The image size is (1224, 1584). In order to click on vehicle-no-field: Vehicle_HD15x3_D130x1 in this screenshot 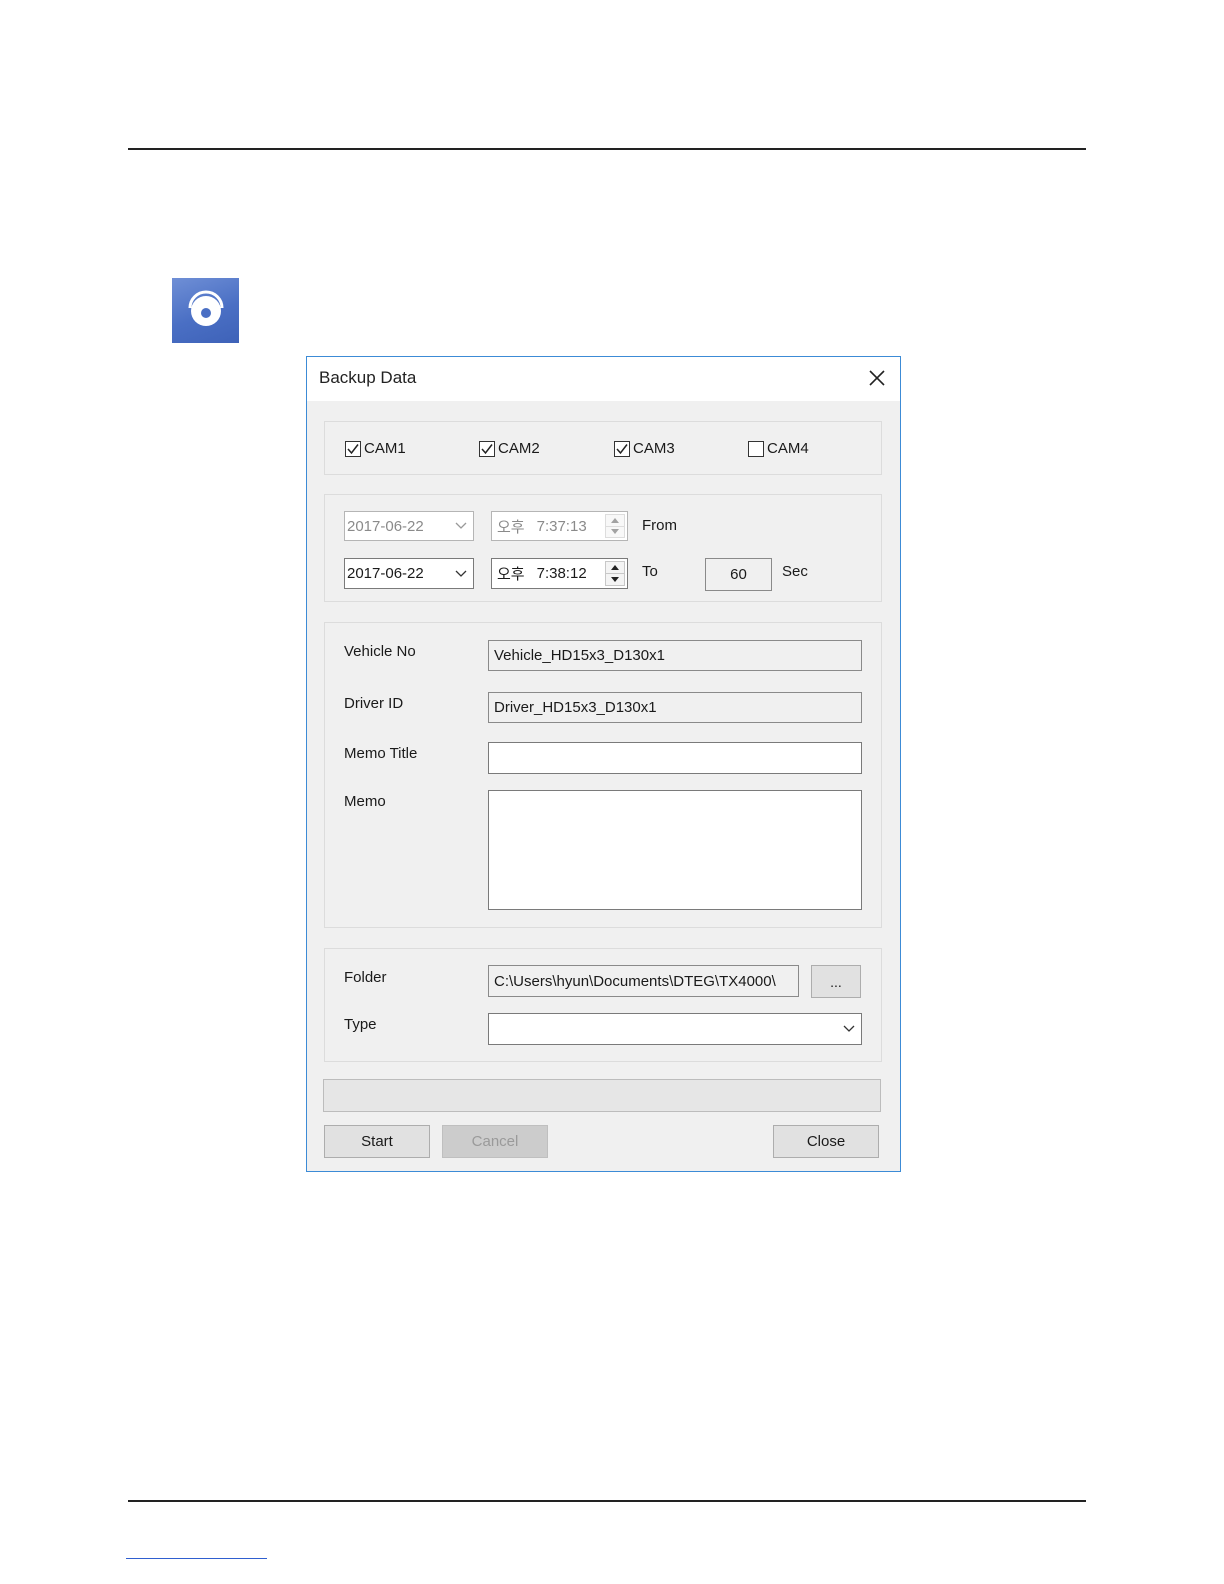, I will do `click(675, 655)`.